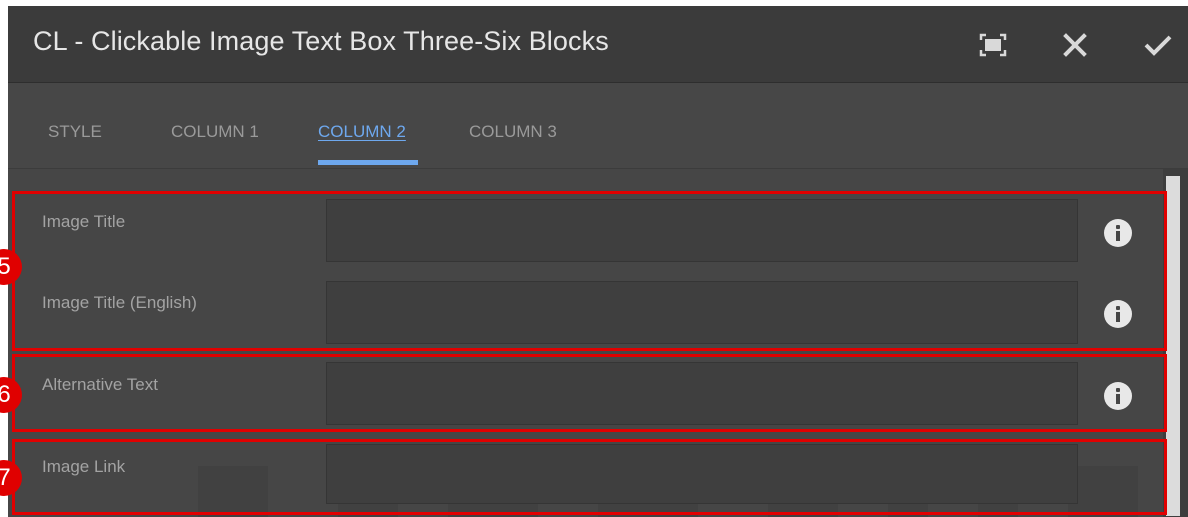  I want to click on image-link-label: Image Link, so click(84, 466).